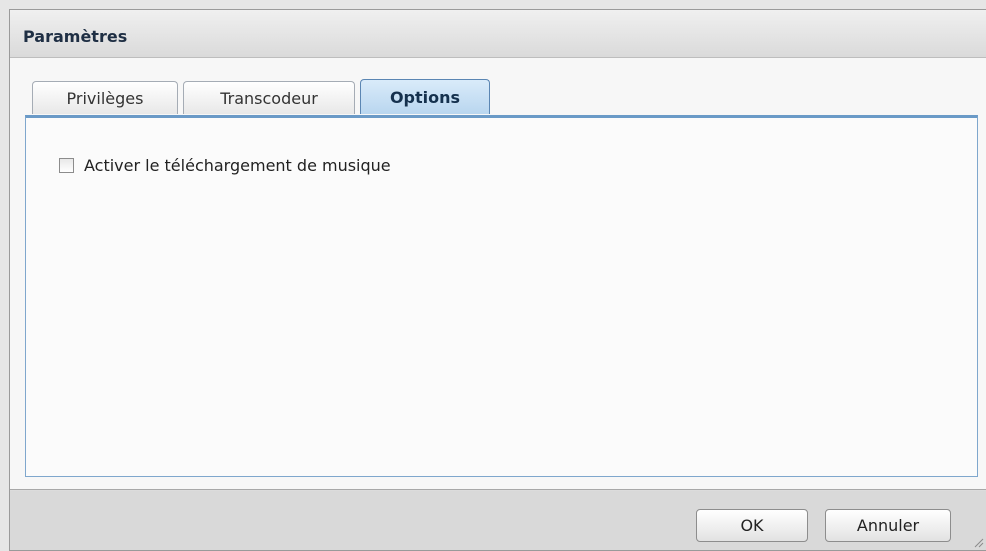 This screenshot has height=551, width=986. Describe the element at coordinates (888, 525) in the screenshot. I see `cancel-button: Annuler` at that location.